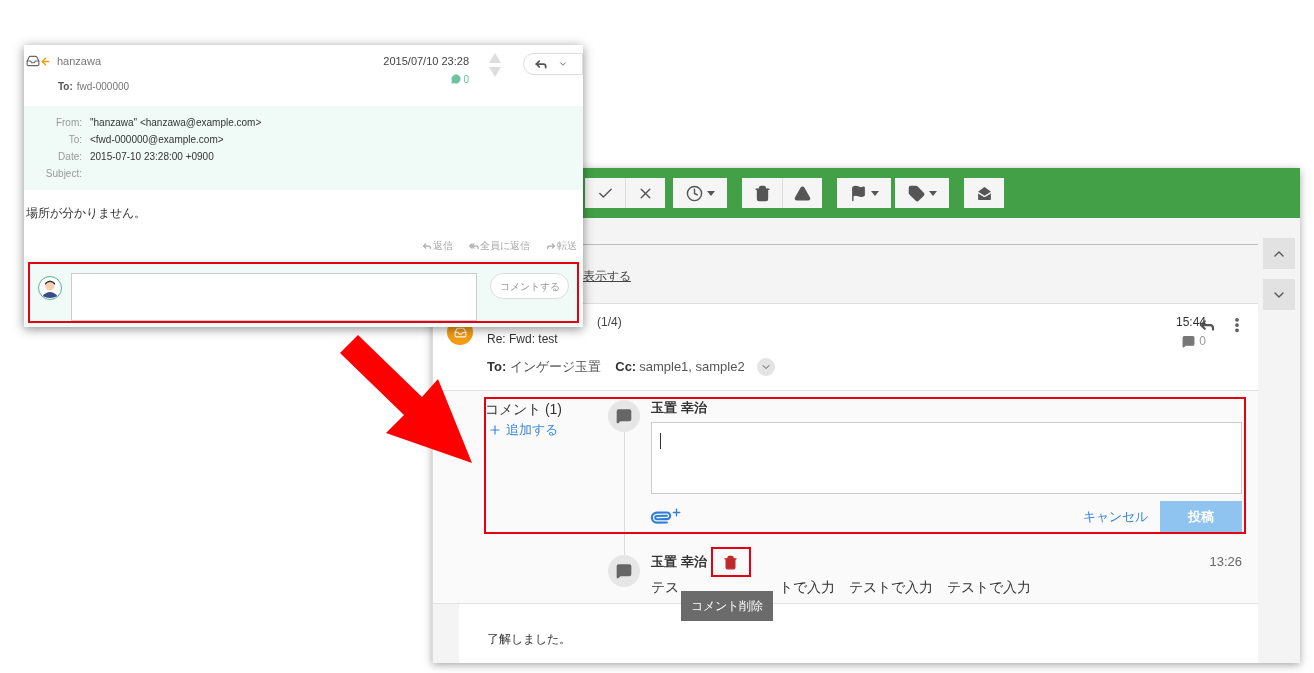 This screenshot has width=1314, height=673. I want to click on header-value: "hanzawa" <hanzawa@example.com>, so click(176, 123).